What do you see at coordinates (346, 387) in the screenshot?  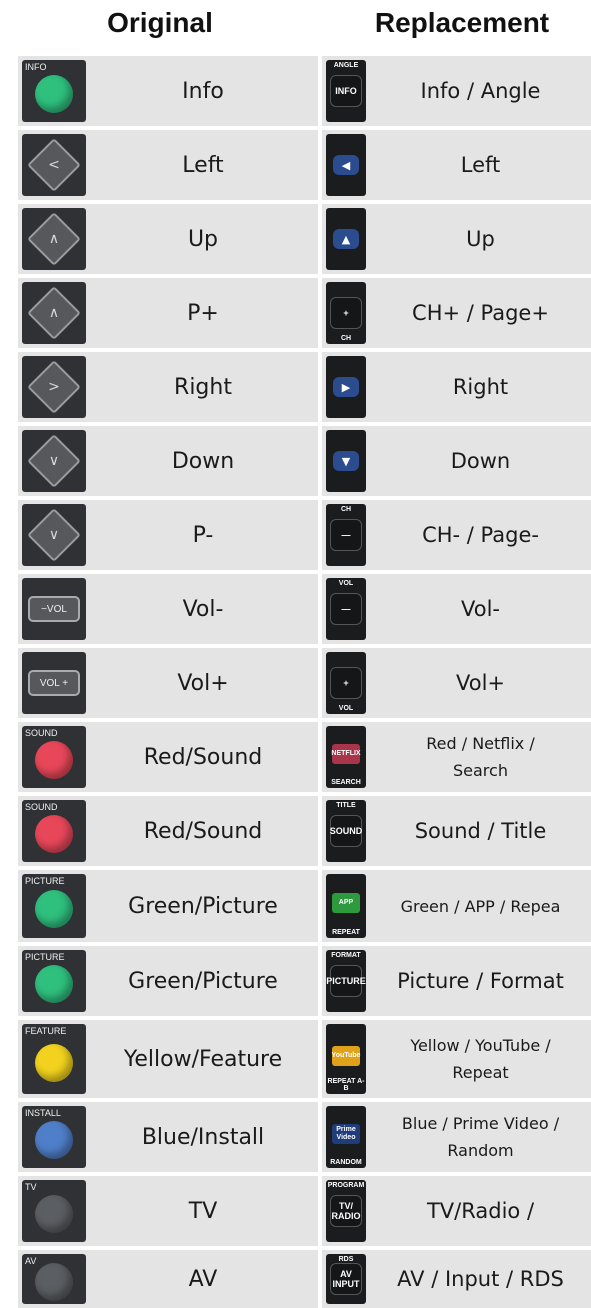 I see `blue-right-arrow-button-icon: ▶` at bounding box center [346, 387].